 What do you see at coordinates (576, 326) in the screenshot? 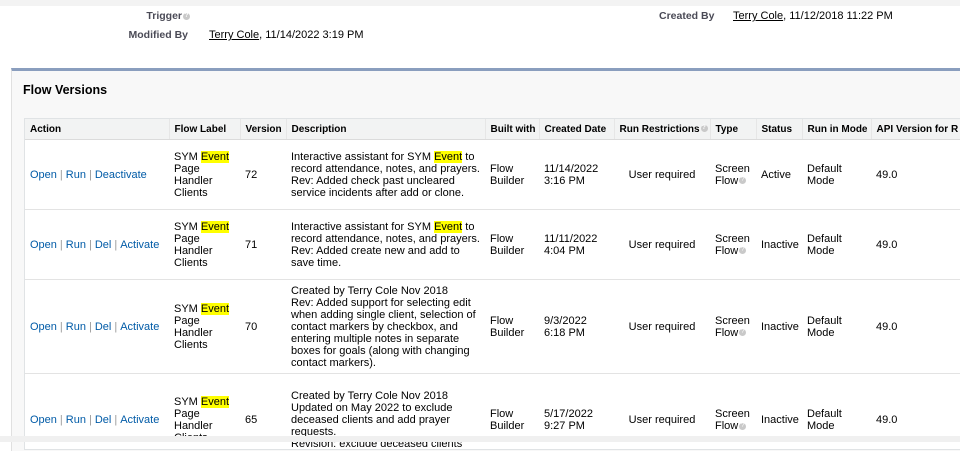
I see `created-date-cell: 9/3/2022 6:18 PM` at bounding box center [576, 326].